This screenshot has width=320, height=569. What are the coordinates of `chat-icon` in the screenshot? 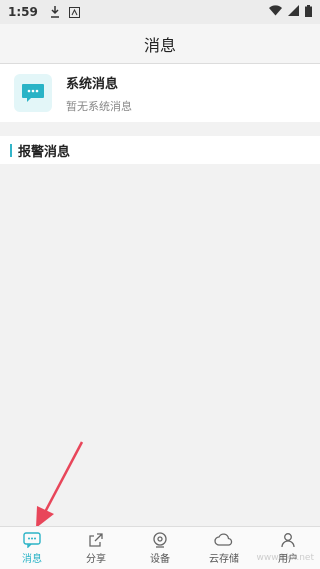 It's located at (32, 539).